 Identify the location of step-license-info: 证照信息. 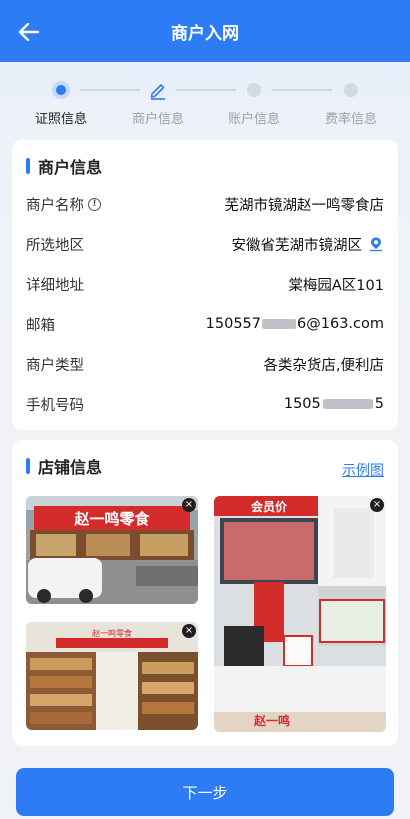
(61, 102).